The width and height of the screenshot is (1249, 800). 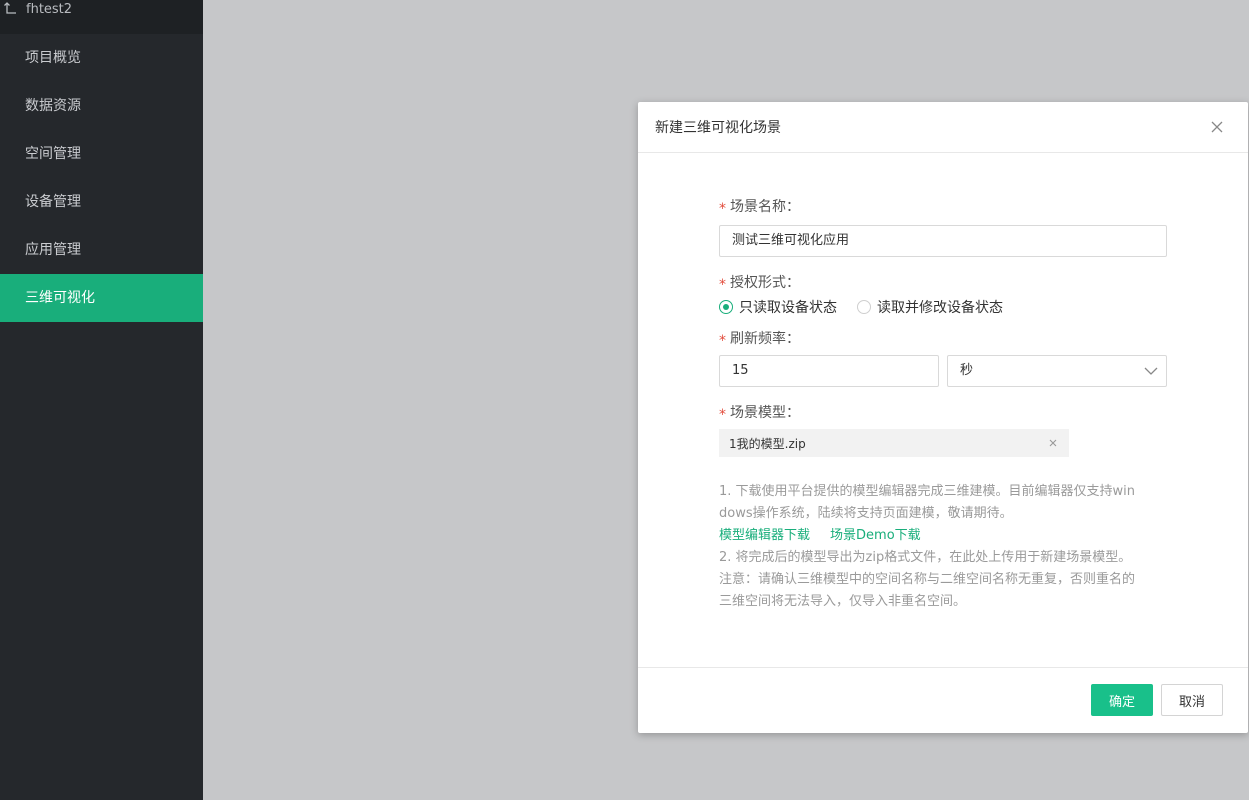 I want to click on uploaded-file-item: 1我的模型.zip, so click(x=894, y=443).